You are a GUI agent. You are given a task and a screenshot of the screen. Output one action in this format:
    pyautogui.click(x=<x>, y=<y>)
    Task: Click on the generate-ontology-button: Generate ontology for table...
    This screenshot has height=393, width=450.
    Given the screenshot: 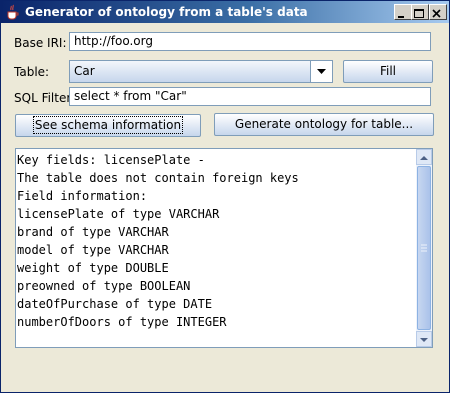 What is the action you would take?
    pyautogui.click(x=324, y=124)
    